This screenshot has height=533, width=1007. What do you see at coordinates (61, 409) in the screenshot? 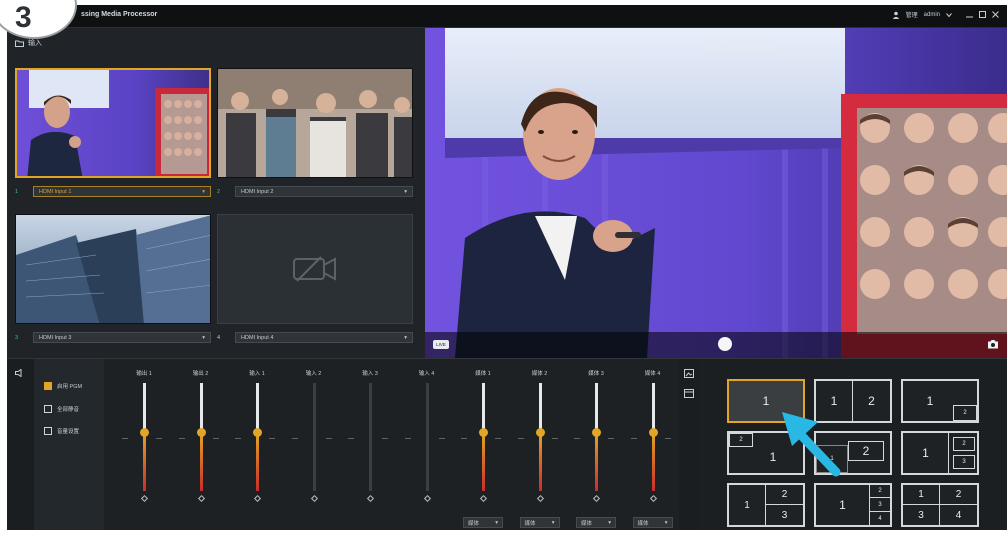
I see `option-mute-all: 全部静音` at bounding box center [61, 409].